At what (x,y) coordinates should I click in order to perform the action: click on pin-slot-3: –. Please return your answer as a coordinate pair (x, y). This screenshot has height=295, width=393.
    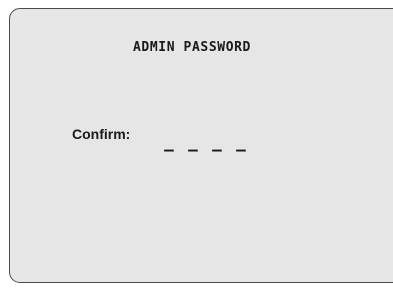
    Looking at the image, I should click on (217, 149).